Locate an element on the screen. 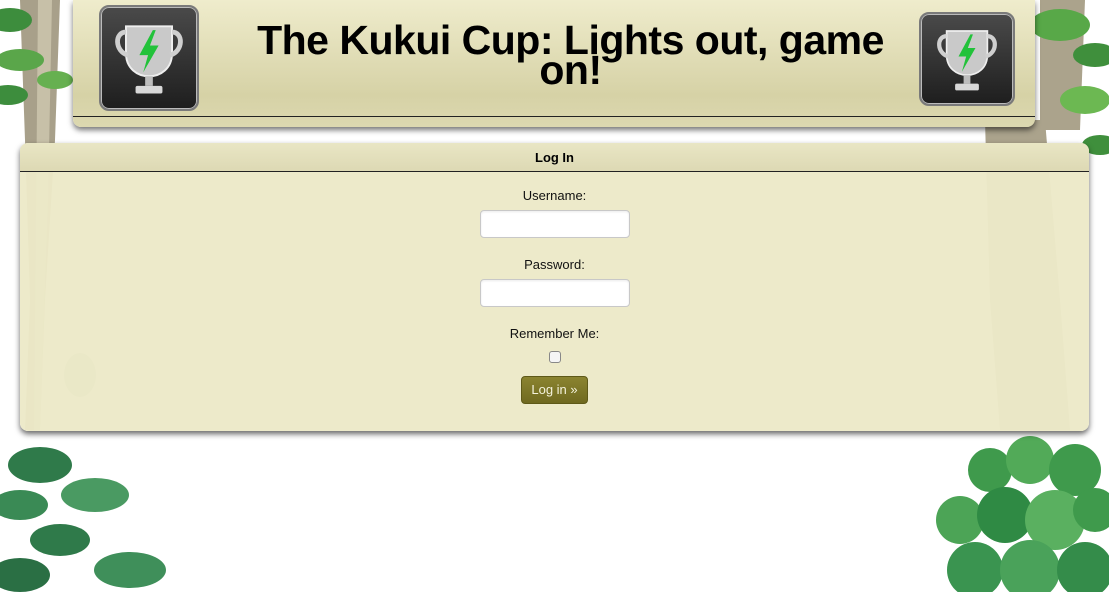  site-title: The Kukui Cup: Lights out, game on! is located at coordinates (570, 55).